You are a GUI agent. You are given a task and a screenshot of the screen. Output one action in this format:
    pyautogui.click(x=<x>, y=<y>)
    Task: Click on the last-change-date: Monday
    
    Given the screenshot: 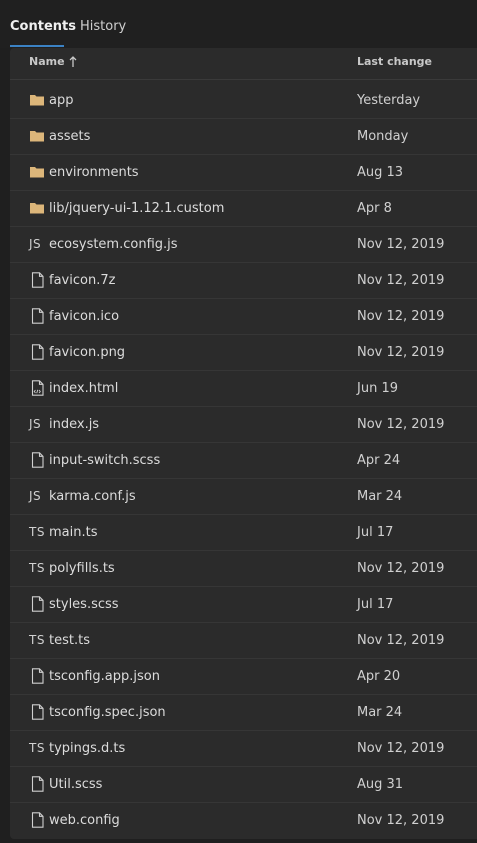 What is the action you would take?
    pyautogui.click(x=383, y=136)
    